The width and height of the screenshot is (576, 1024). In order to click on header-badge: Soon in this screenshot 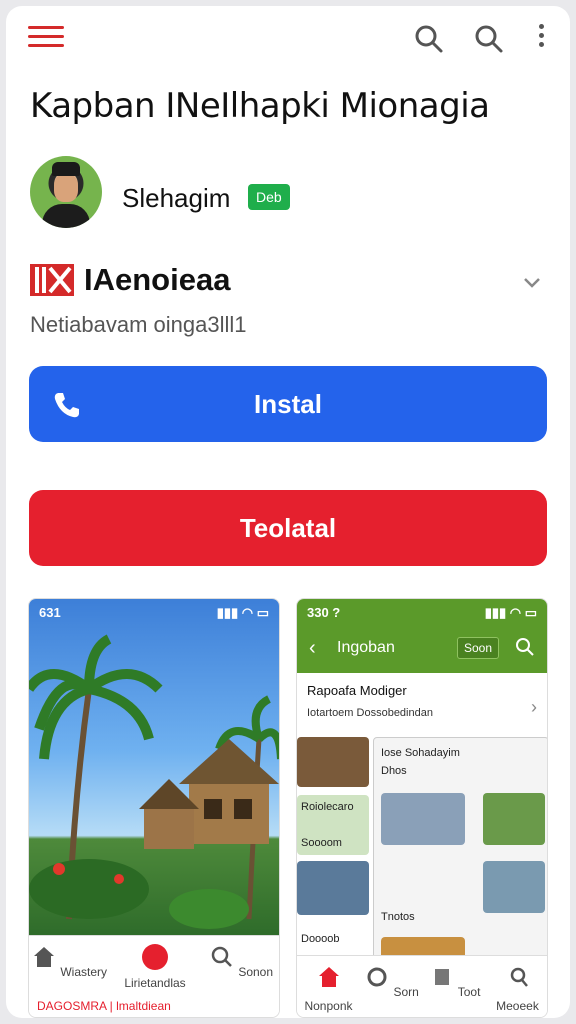, I will do `click(478, 648)`.